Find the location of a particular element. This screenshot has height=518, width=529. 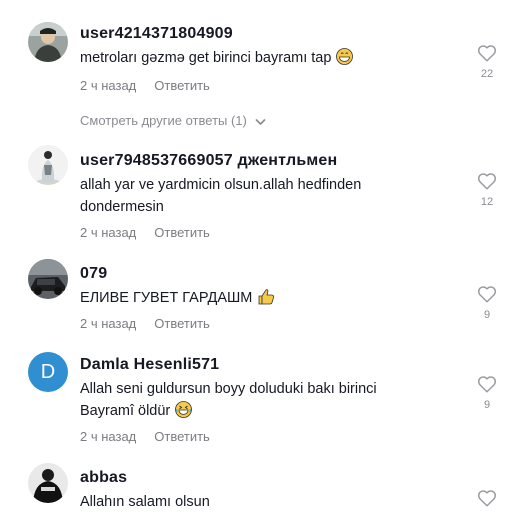

like-control: 12 is located at coordinates (487, 190).